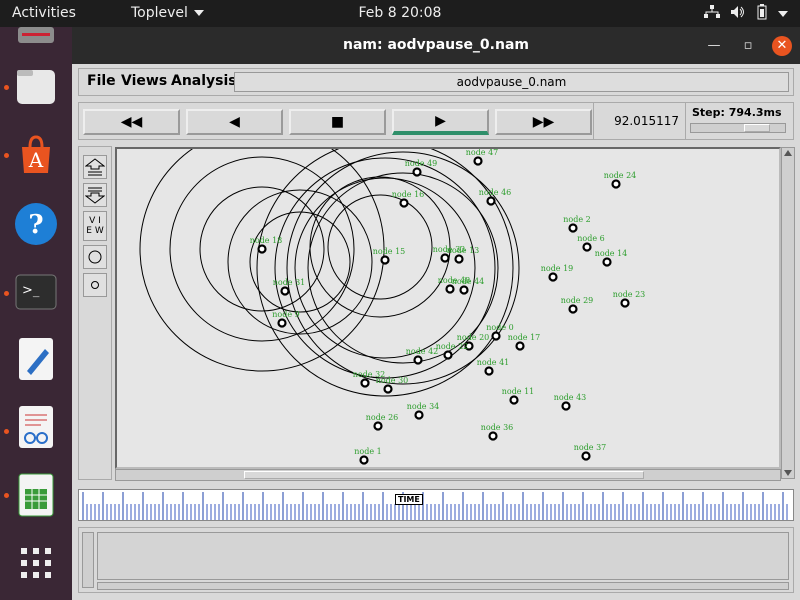  Describe the element at coordinates (95, 226) in the screenshot. I see `view-button: V IE W` at that location.